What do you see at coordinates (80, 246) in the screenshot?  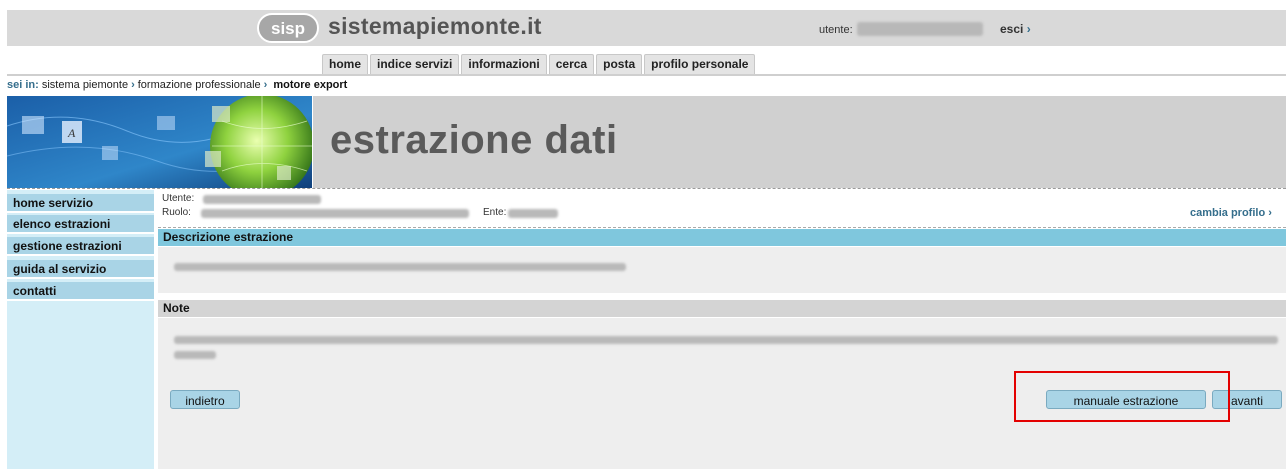 I see `sidebar-item-gestione-estrazioni: gestione estrazioni` at bounding box center [80, 246].